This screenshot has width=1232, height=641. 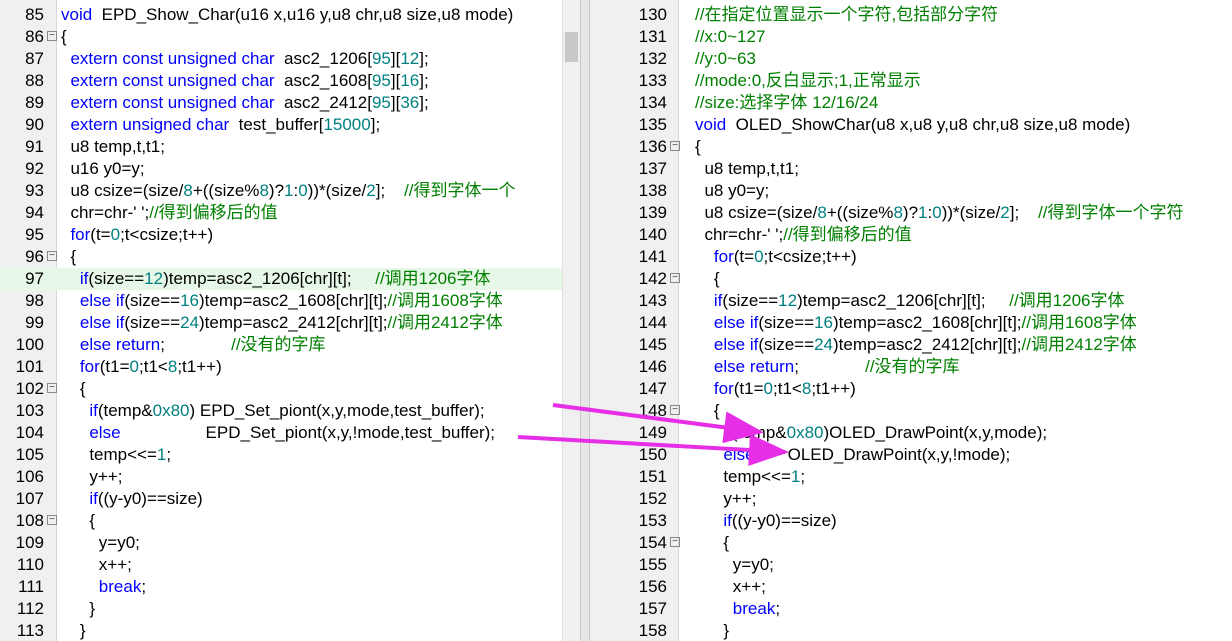 What do you see at coordinates (290, 543) in the screenshot?
I see `code-line: 109 y=y0;` at bounding box center [290, 543].